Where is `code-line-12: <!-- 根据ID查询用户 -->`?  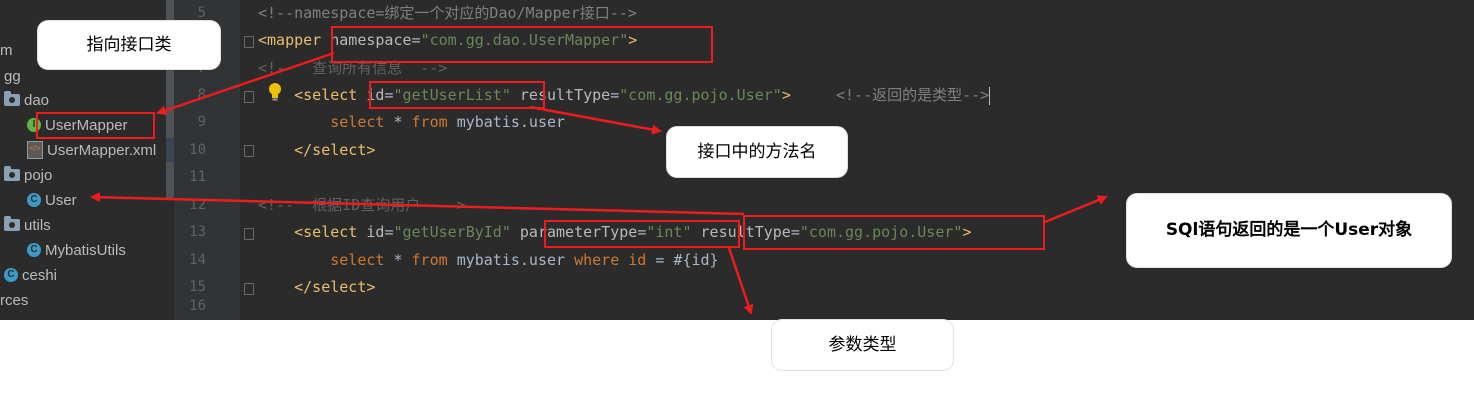 code-line-12: <!-- 根据ID查询用户 --> is located at coordinates (361, 205).